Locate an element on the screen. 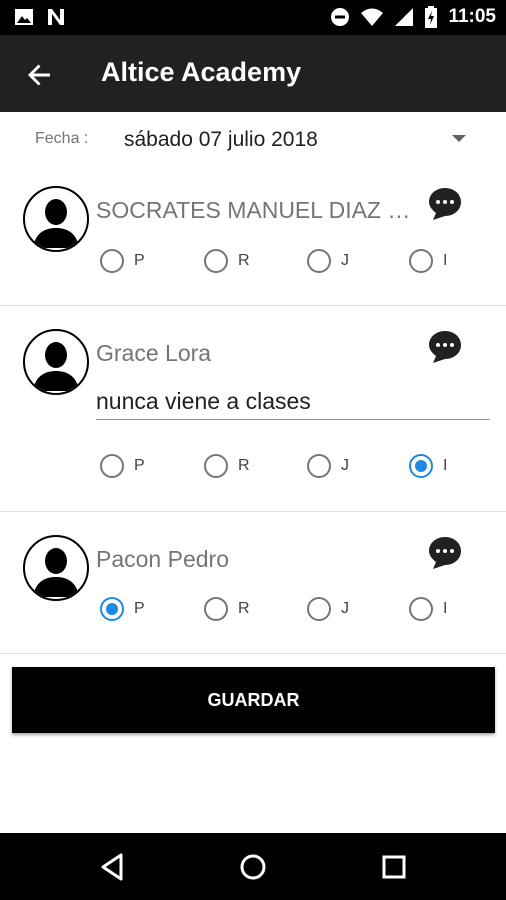  page-title: Altice Academy is located at coordinates (201, 72).